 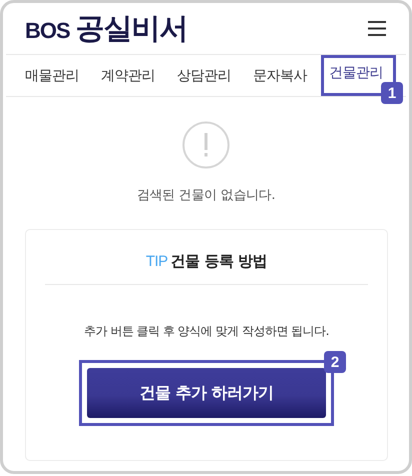 I want to click on tip-description: 추가 버튼 클릭 후 양식에 맞게 작성하면 됩니다., so click(x=206, y=331).